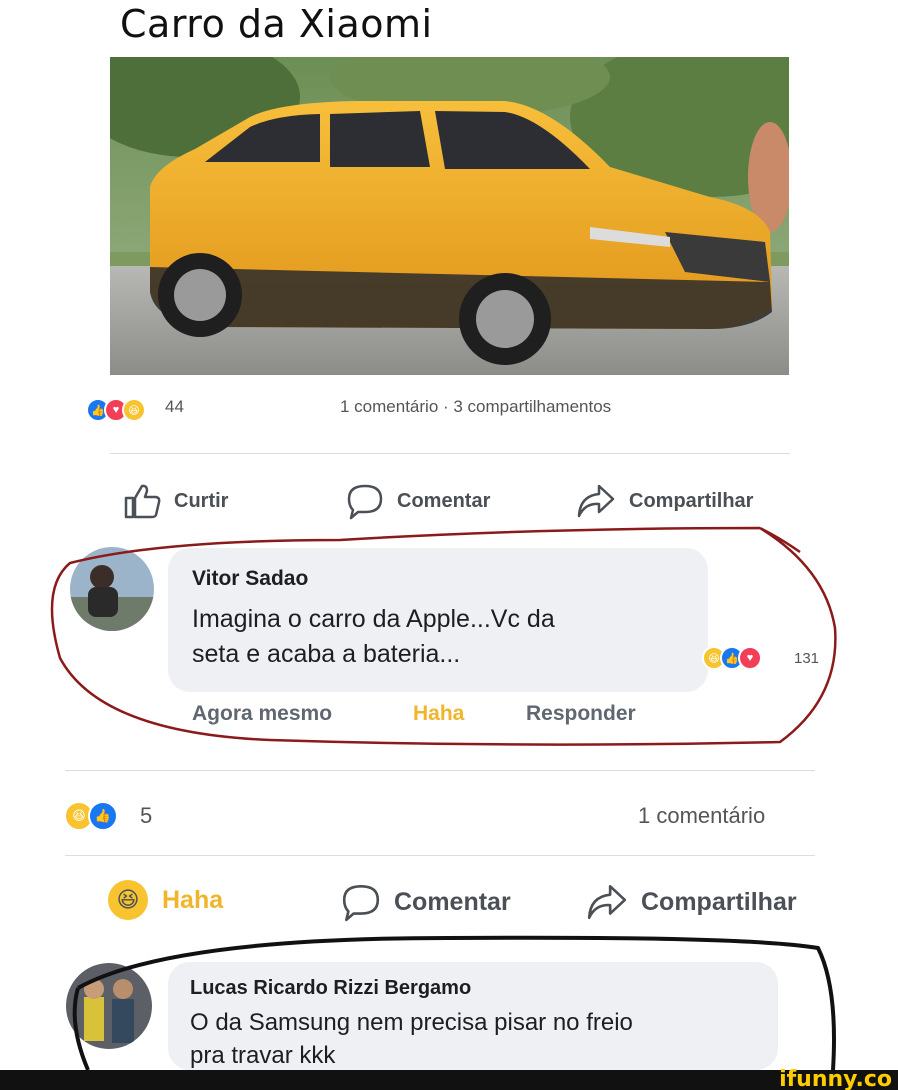 This screenshot has height=1090, width=898. Describe the element at coordinates (142, 501) in the screenshot. I see `thumbs-up-icon` at that location.